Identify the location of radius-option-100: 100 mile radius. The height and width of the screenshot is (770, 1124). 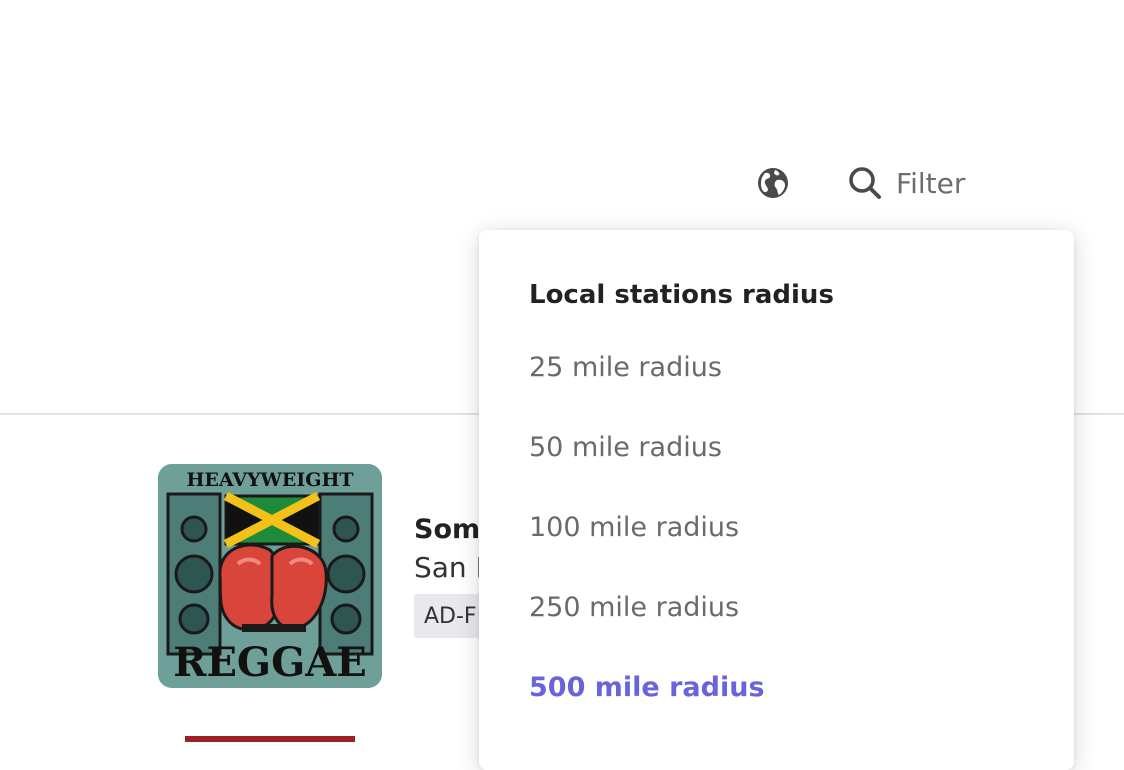
(634, 527).